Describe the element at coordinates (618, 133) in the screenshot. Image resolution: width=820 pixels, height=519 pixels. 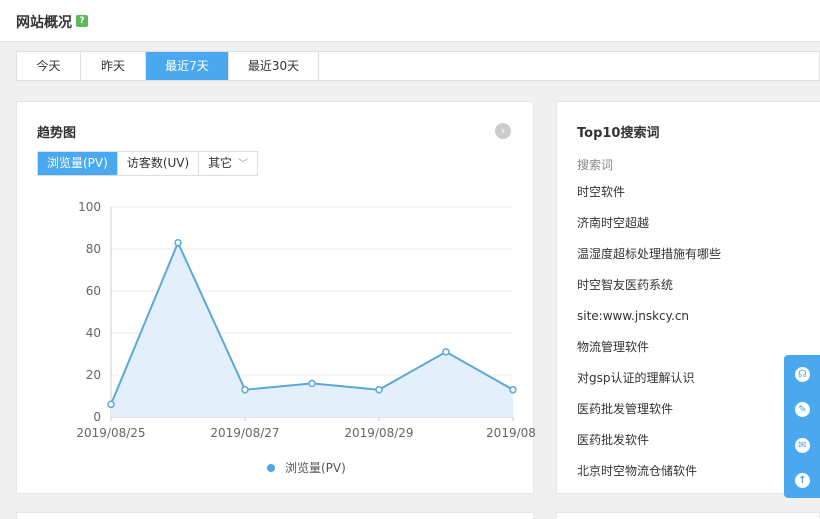
I see `top10-title: Top10搜索词` at that location.